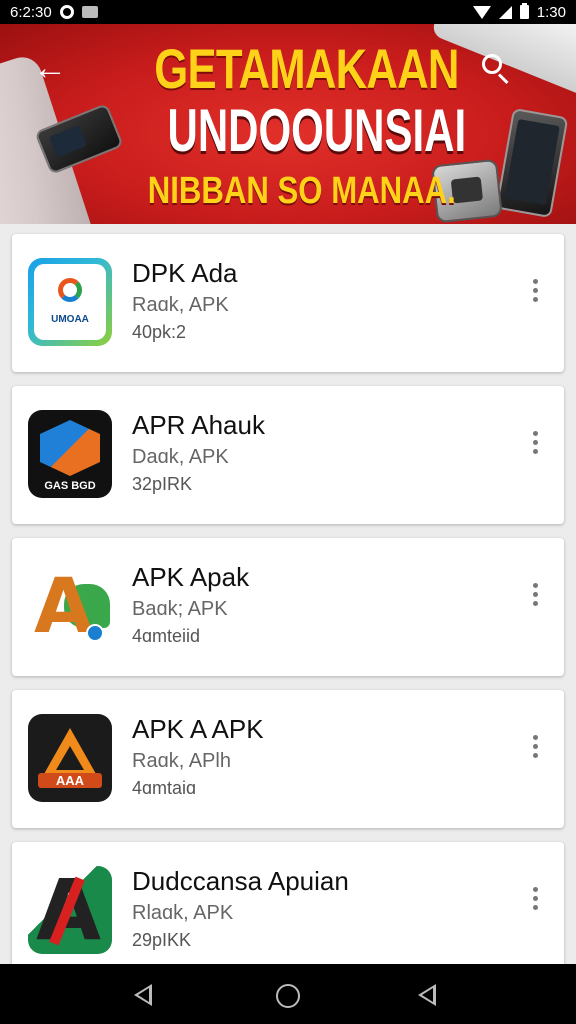 This screenshot has width=576, height=1024. Describe the element at coordinates (505, 12) in the screenshot. I see `signal-icon` at that location.